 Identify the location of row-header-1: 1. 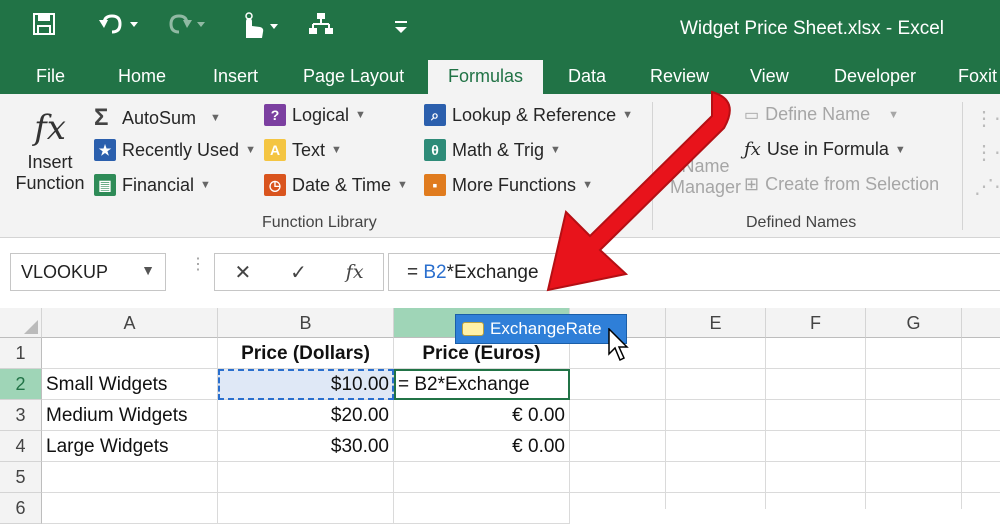
(21, 353).